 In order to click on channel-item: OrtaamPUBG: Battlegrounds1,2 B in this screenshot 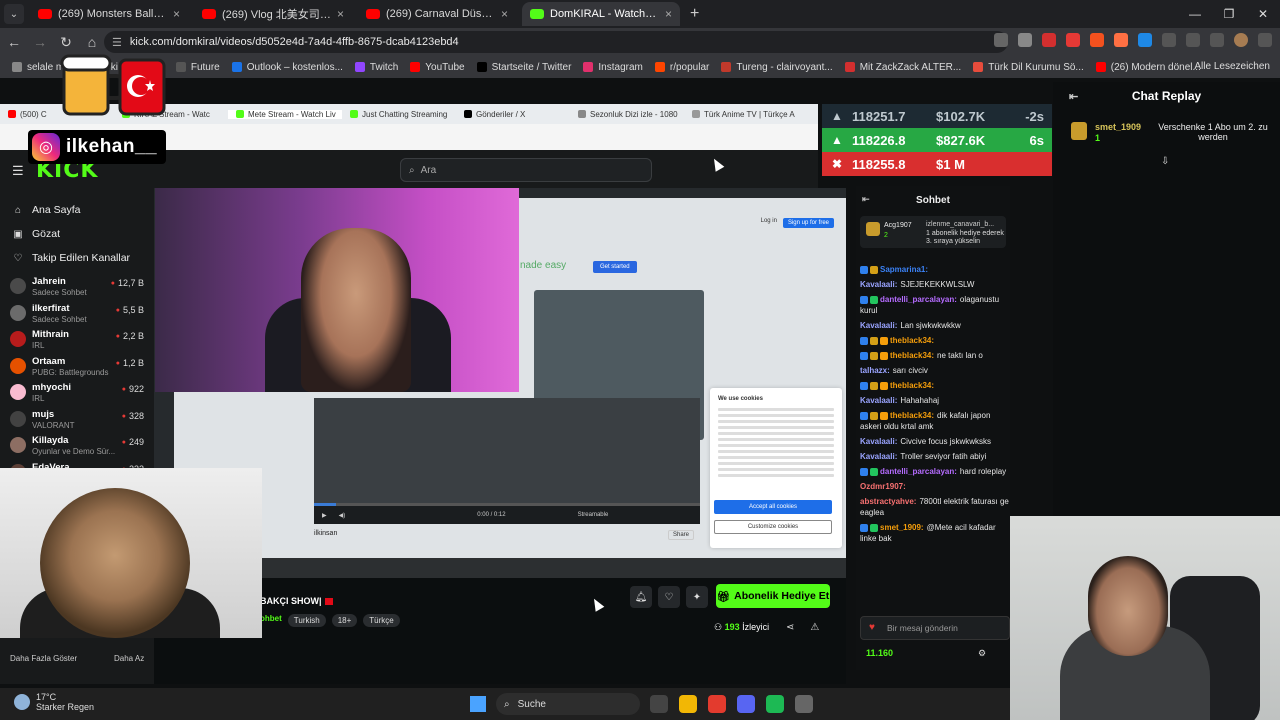, I will do `click(77, 367)`.